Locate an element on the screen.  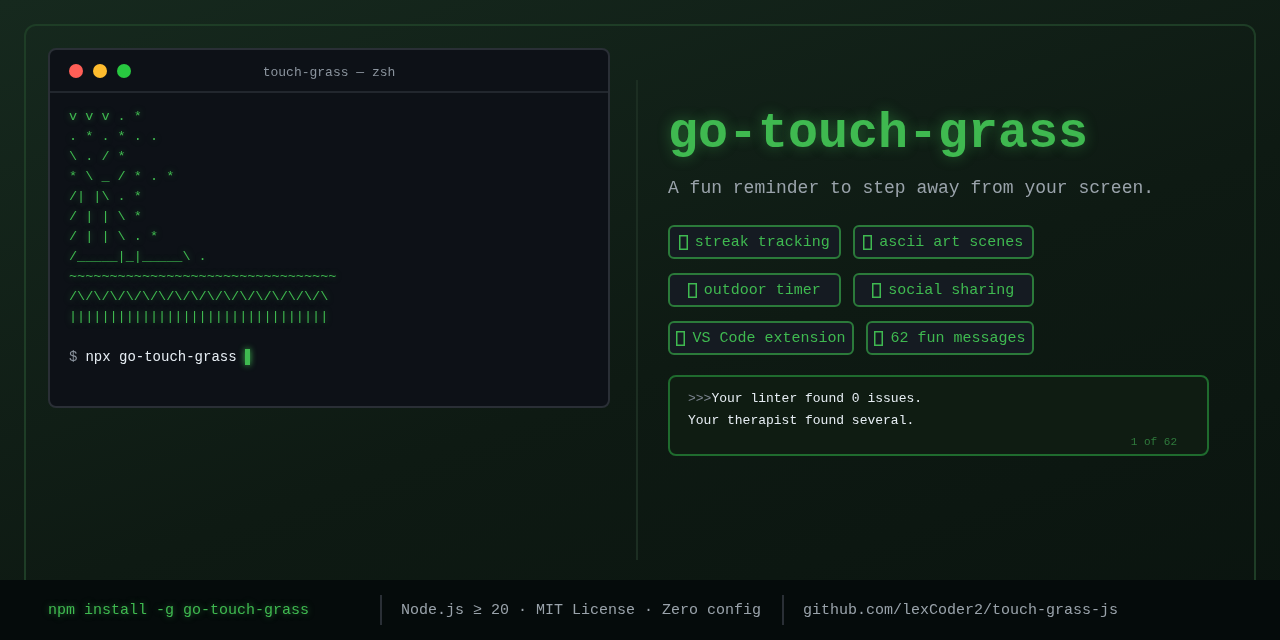
feature-tag: streak tracking is located at coordinates (754, 242).